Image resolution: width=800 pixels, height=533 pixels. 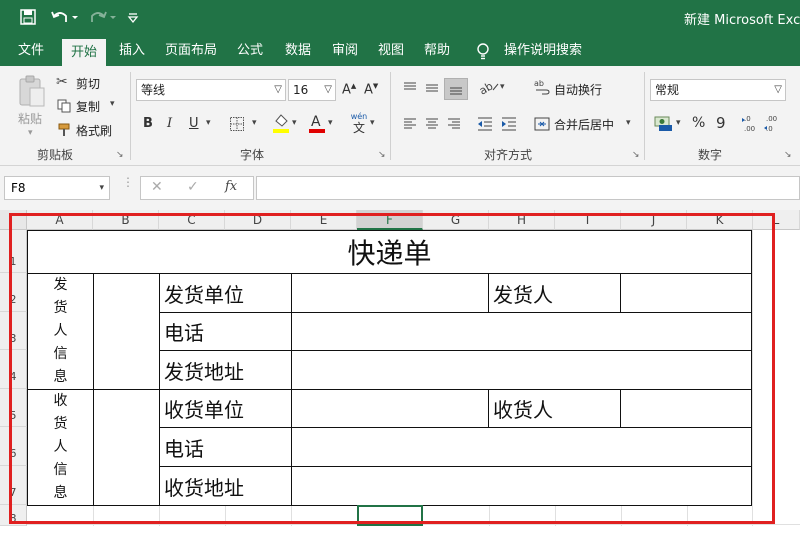 What do you see at coordinates (101, 188) in the screenshot?
I see `chevron-down-icon: ▾` at bounding box center [101, 188].